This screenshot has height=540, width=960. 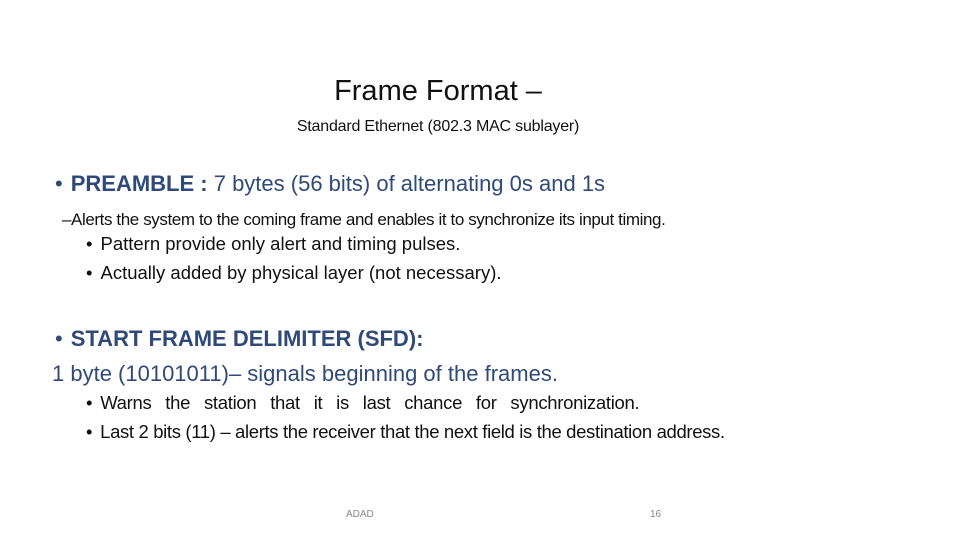 What do you see at coordinates (360, 514) in the screenshot?
I see `footer-text: ADAD` at bounding box center [360, 514].